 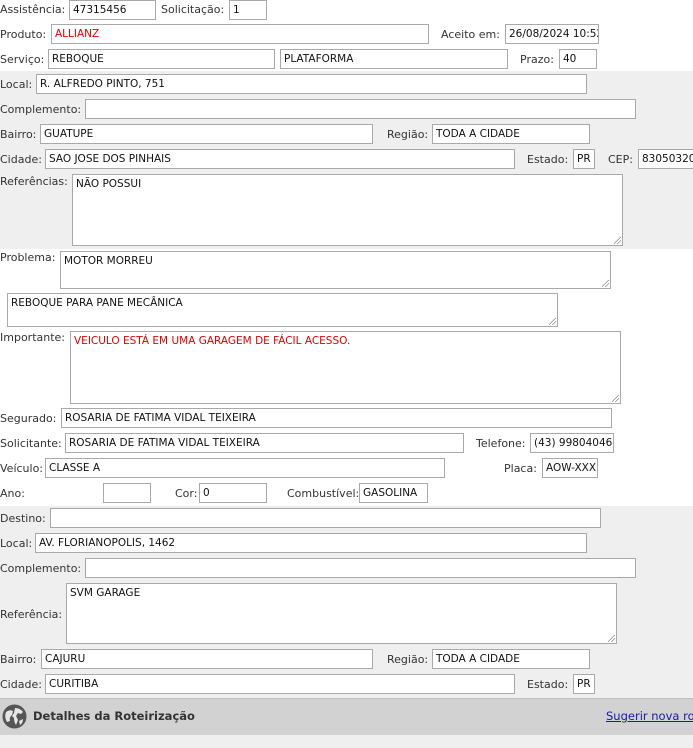 I want to click on estado-label: Estado:, so click(x=548, y=159).